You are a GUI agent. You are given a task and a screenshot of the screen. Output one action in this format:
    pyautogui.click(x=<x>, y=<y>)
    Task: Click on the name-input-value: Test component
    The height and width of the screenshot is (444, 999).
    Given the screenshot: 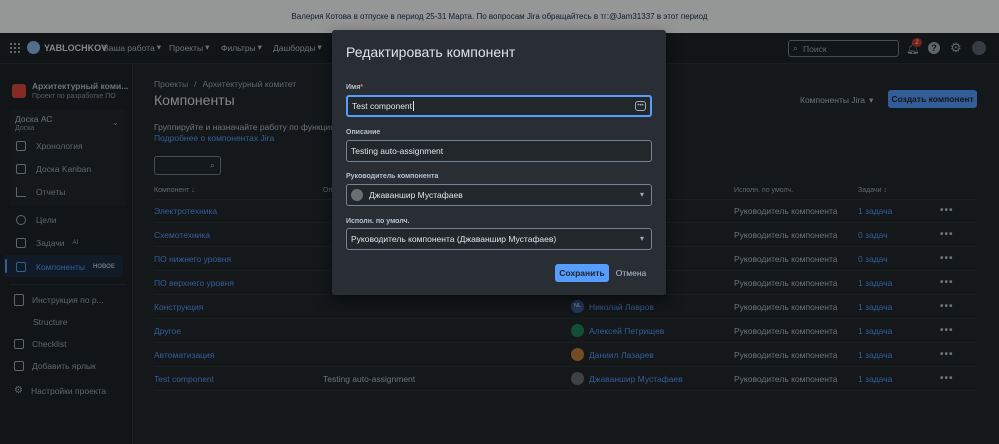 What is the action you would take?
    pyautogui.click(x=382, y=106)
    